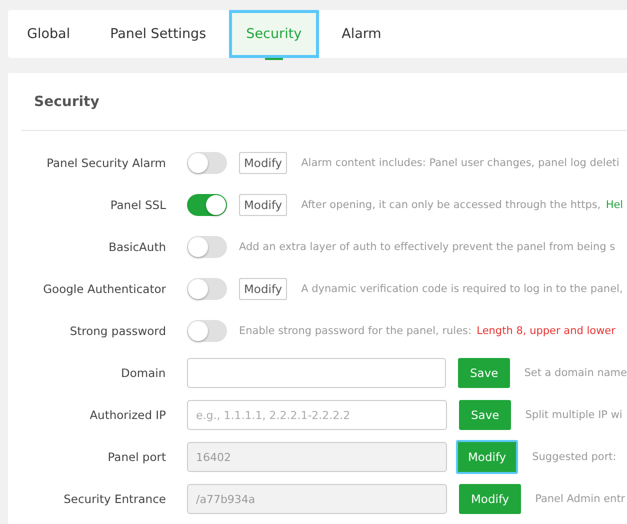  I want to click on hint-text: Suggested port:, so click(574, 457).